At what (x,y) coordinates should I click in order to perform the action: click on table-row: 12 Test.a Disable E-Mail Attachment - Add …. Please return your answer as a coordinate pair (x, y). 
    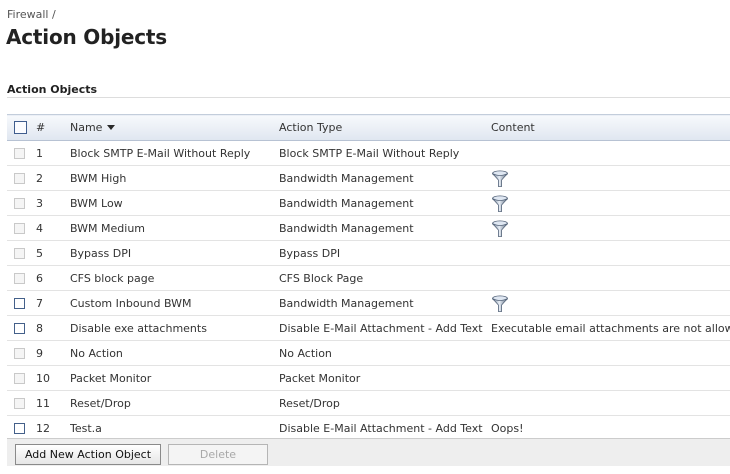
    Looking at the image, I should click on (368, 428).